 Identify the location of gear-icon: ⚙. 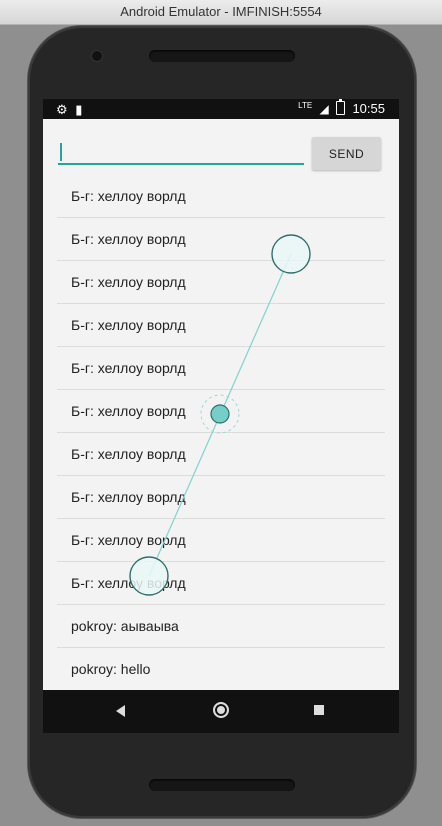
(62, 109).